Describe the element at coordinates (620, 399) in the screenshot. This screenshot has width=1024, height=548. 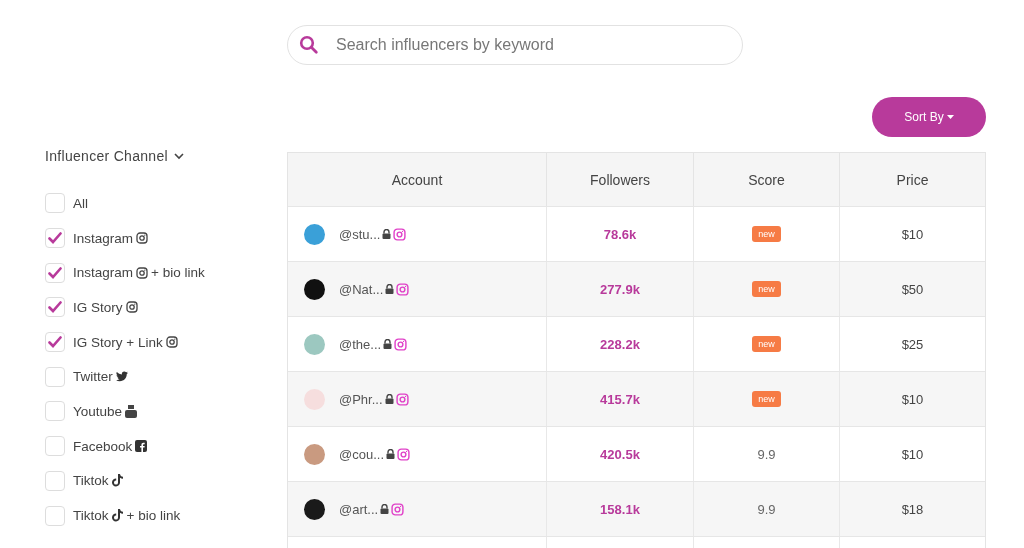
I see `followers-count: 415.7k` at that location.